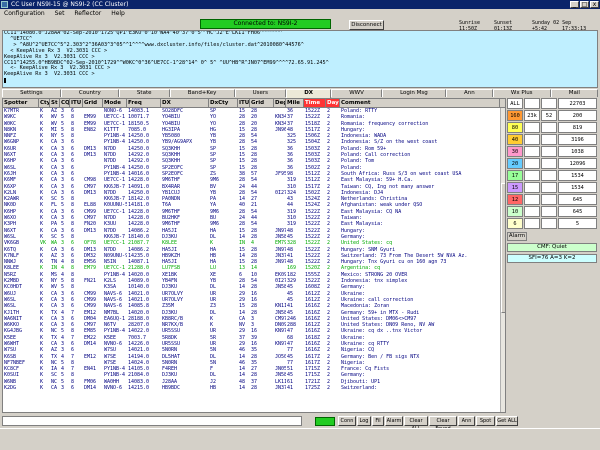 Image resolution: width=600 pixels, height=450 pixels. I want to click on clear-found-button: Clear Found, so click(443, 424).